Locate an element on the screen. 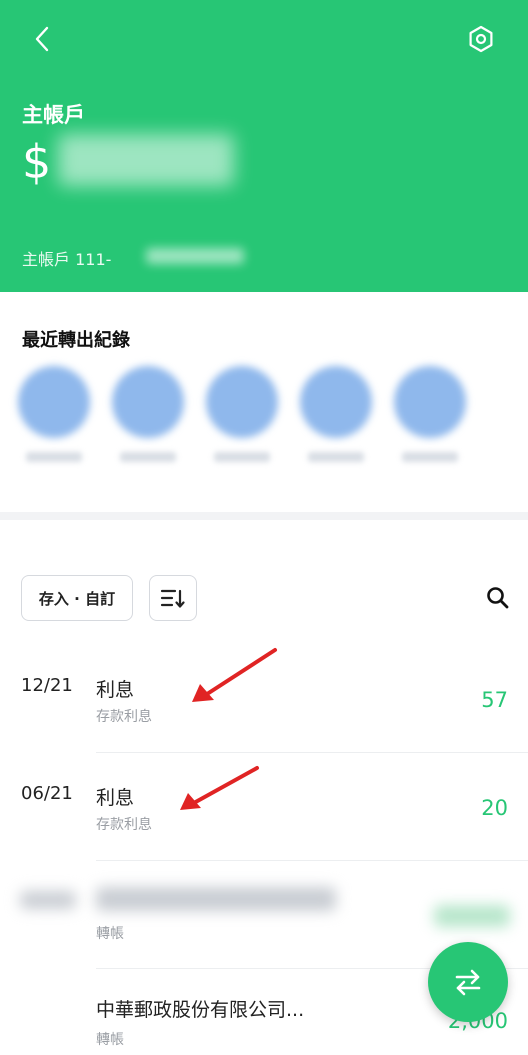  filter-button: 存入 · 自訂 is located at coordinates (77, 598).